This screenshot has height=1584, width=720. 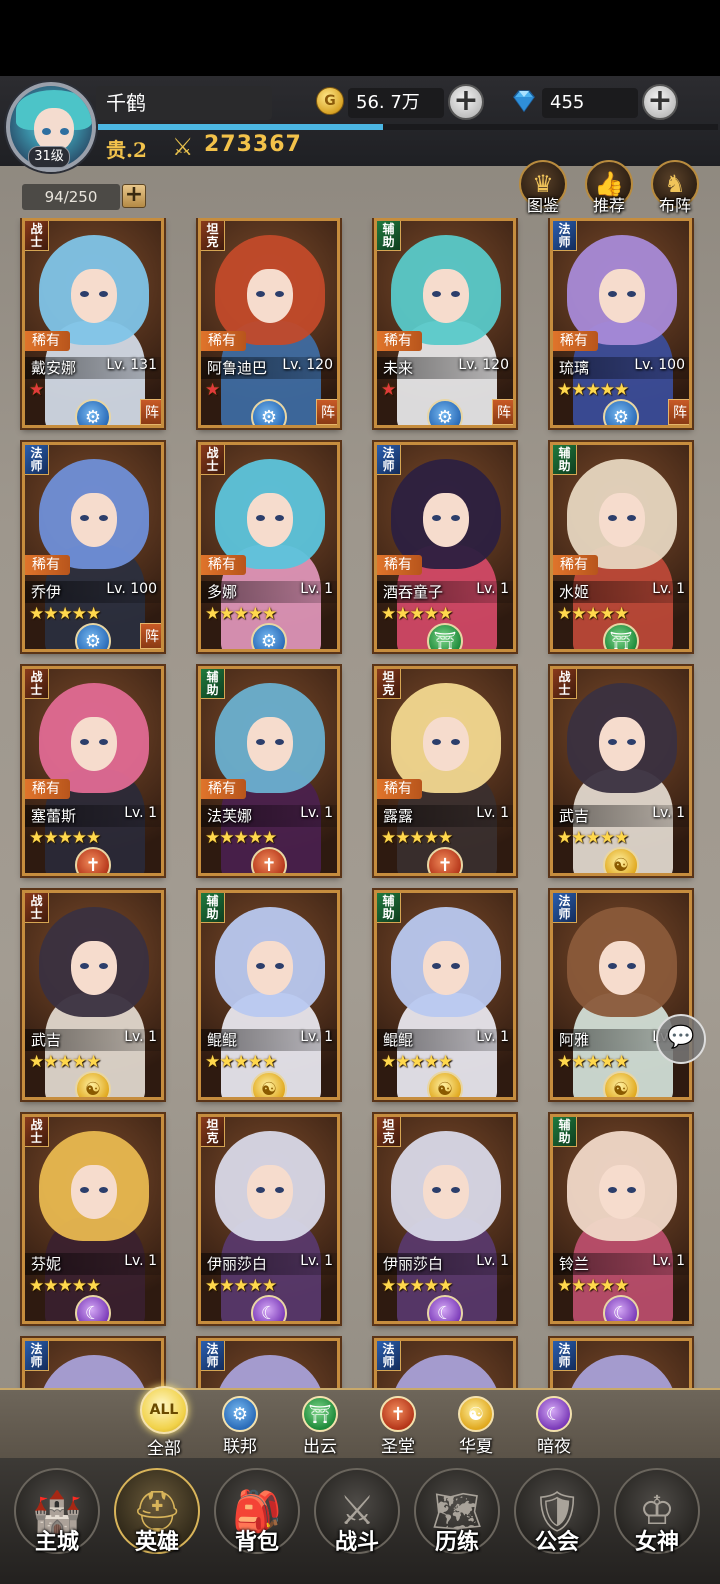 What do you see at coordinates (57, 1522) in the screenshot?
I see `nav-item-0: 🏰 主城` at bounding box center [57, 1522].